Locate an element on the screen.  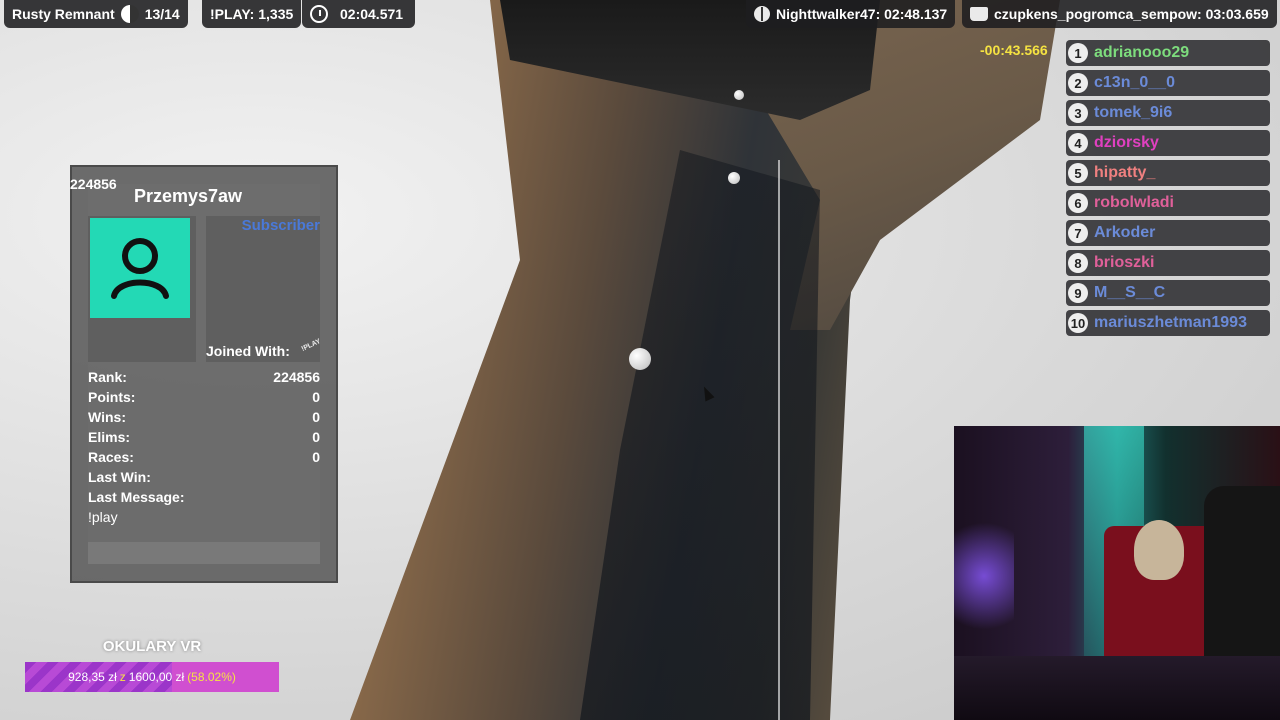
leaderboard-player-name: tomek_9i6 is located at coordinates (1133, 112).